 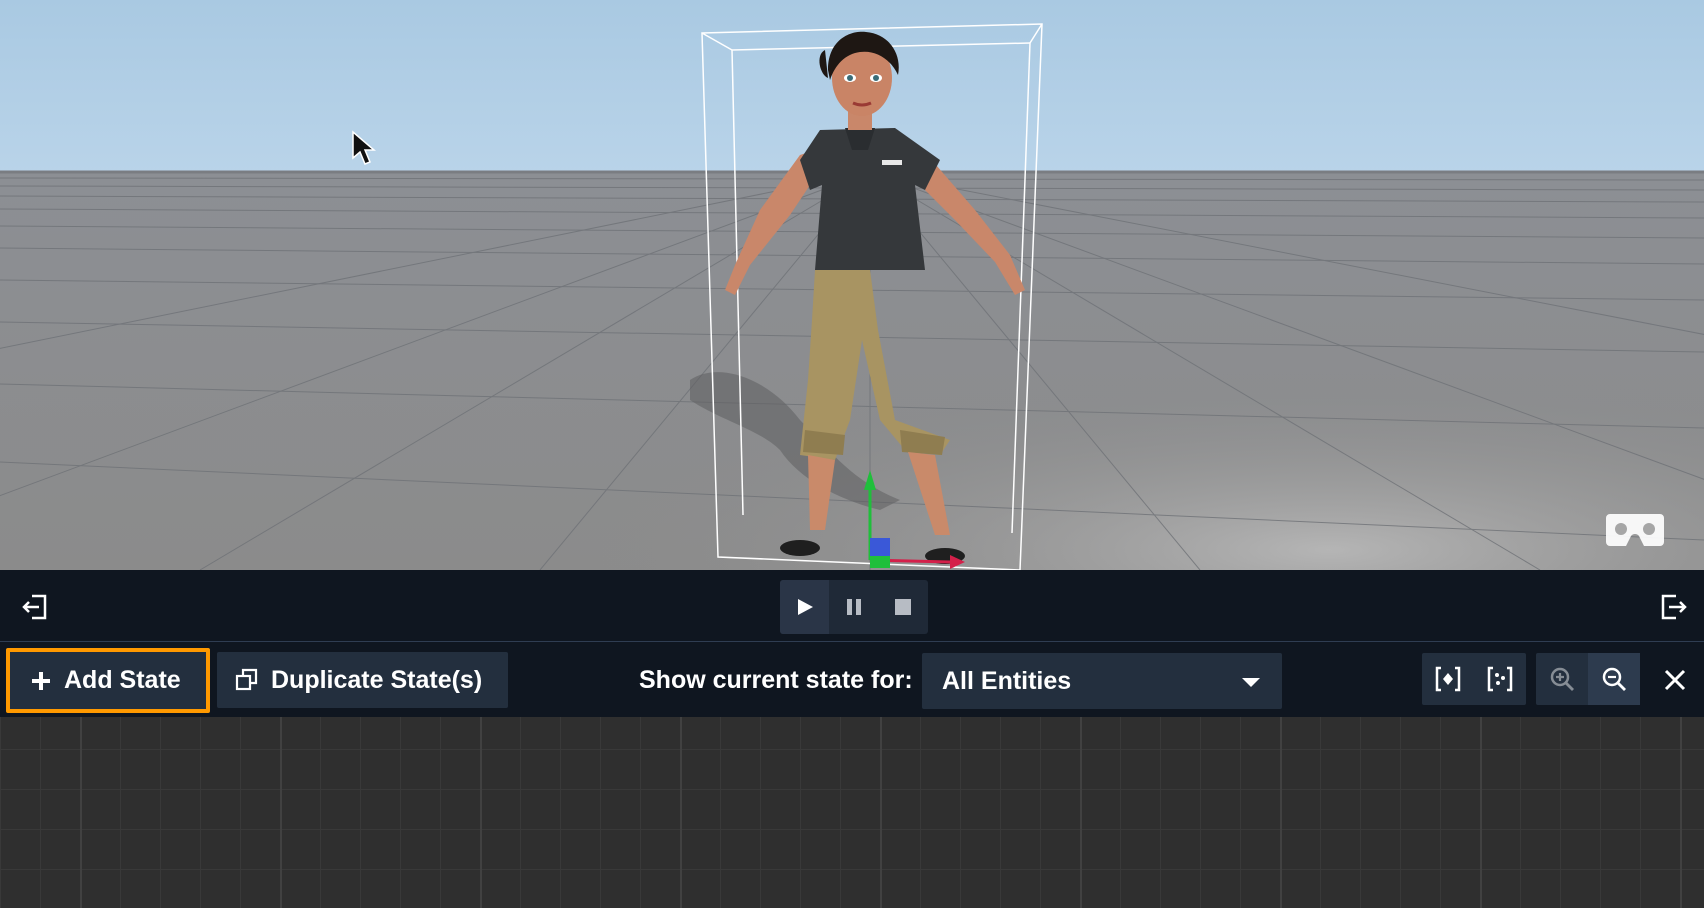 What do you see at coordinates (1007, 680) in the screenshot?
I see `entity-select-value: All Entities` at bounding box center [1007, 680].